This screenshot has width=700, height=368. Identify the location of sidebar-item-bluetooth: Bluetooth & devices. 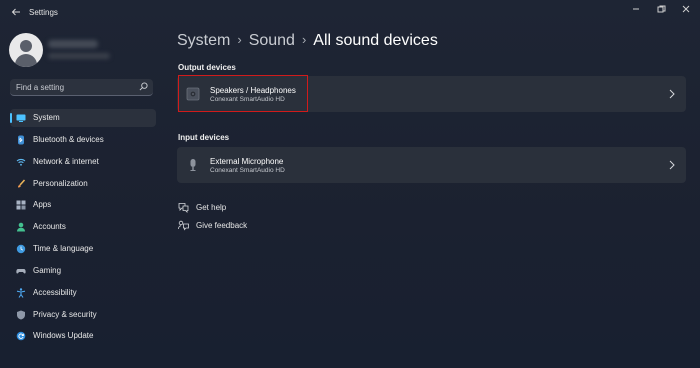
(83, 140).